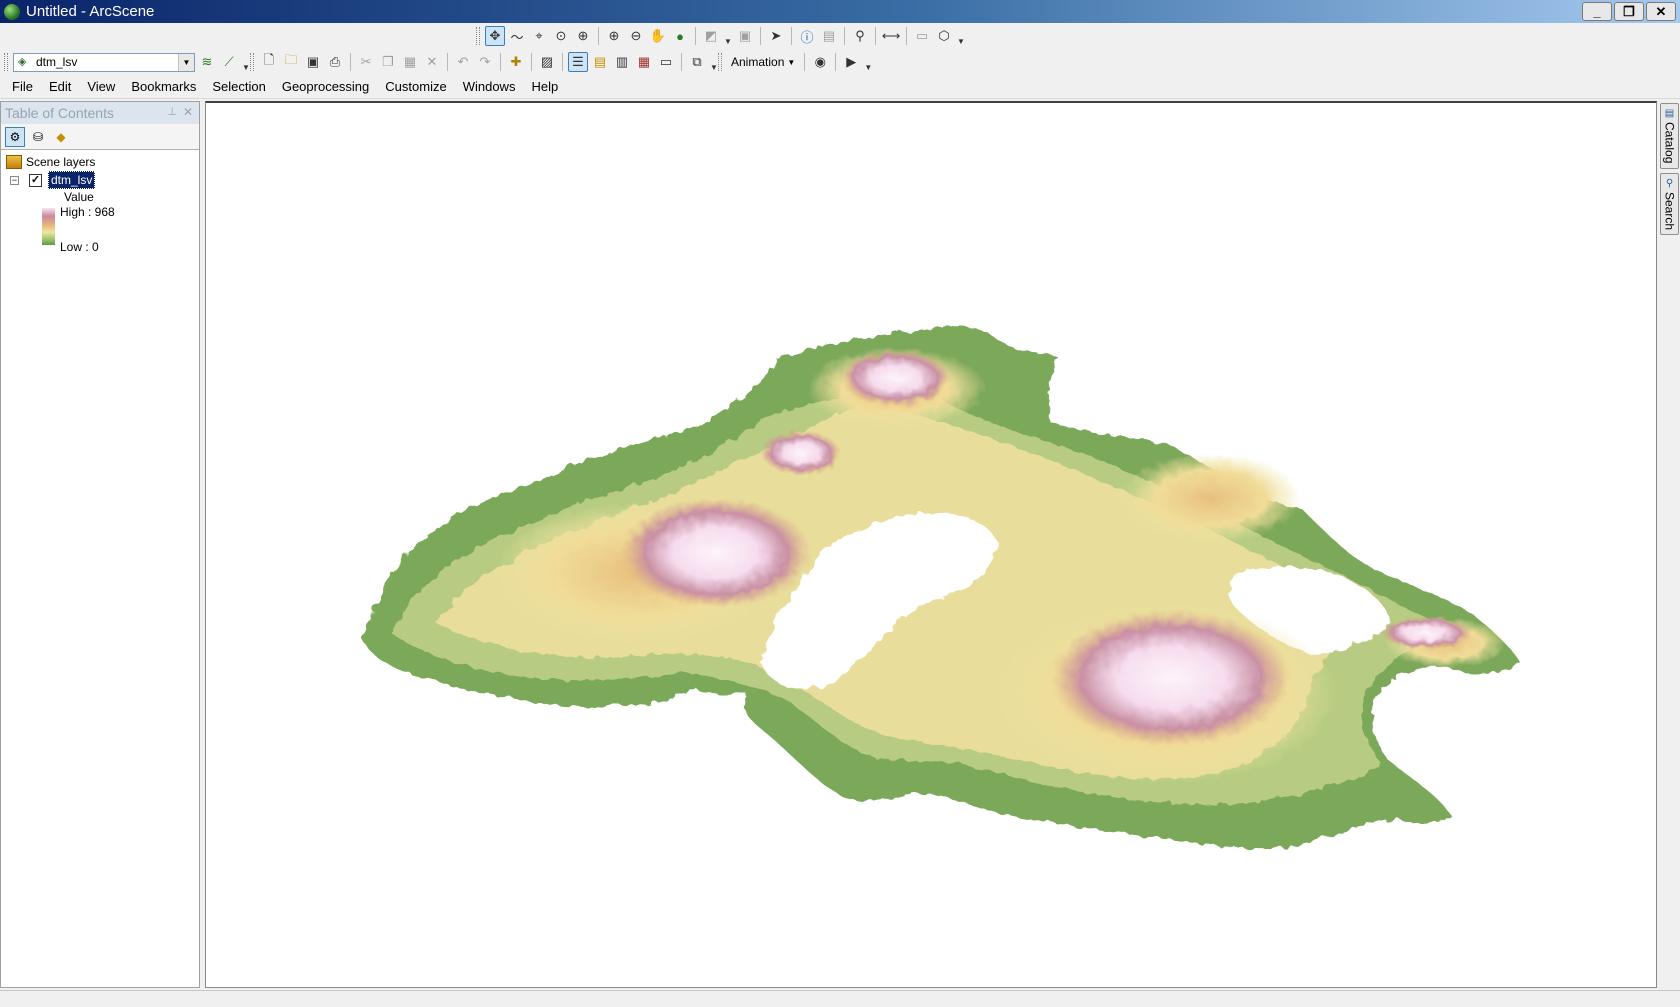  What do you see at coordinates (61, 162) in the screenshot?
I see `scene-layers-label: Scene layers` at bounding box center [61, 162].